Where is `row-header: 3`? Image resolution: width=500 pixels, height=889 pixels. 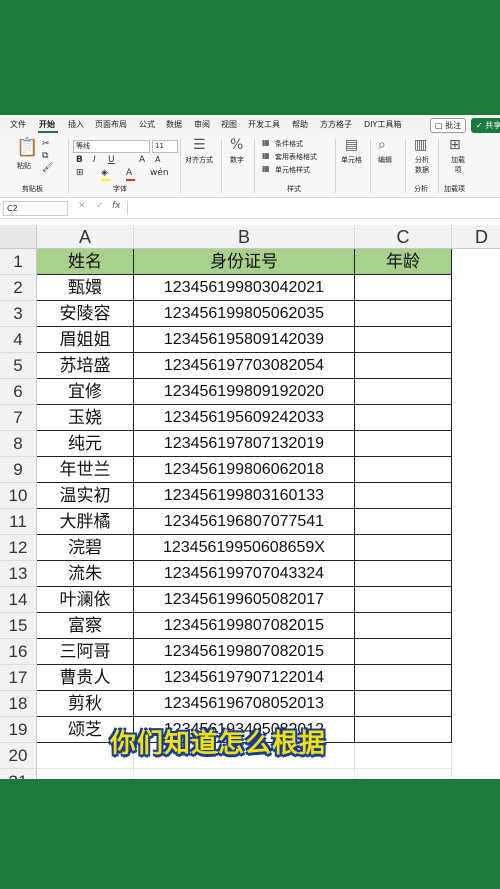
row-header: 3 is located at coordinates (18, 314).